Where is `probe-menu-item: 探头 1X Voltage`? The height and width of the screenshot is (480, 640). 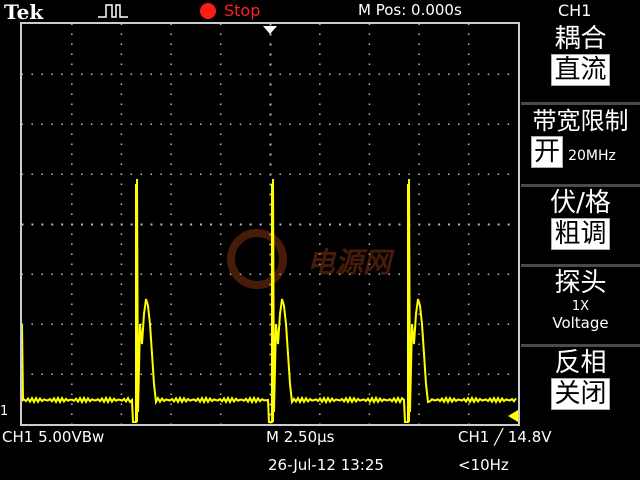
probe-menu-item: 探头 1X Voltage is located at coordinates (580, 300).